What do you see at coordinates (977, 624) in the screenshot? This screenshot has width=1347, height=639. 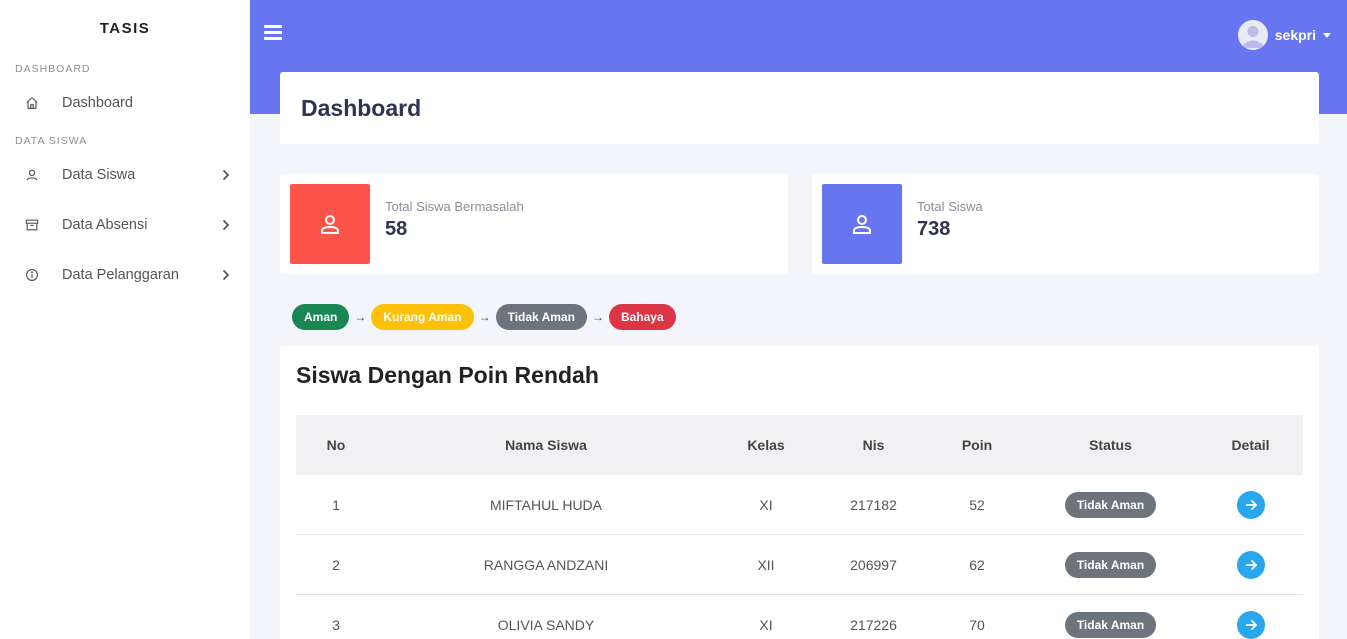 I see `cell-poin: 70` at bounding box center [977, 624].